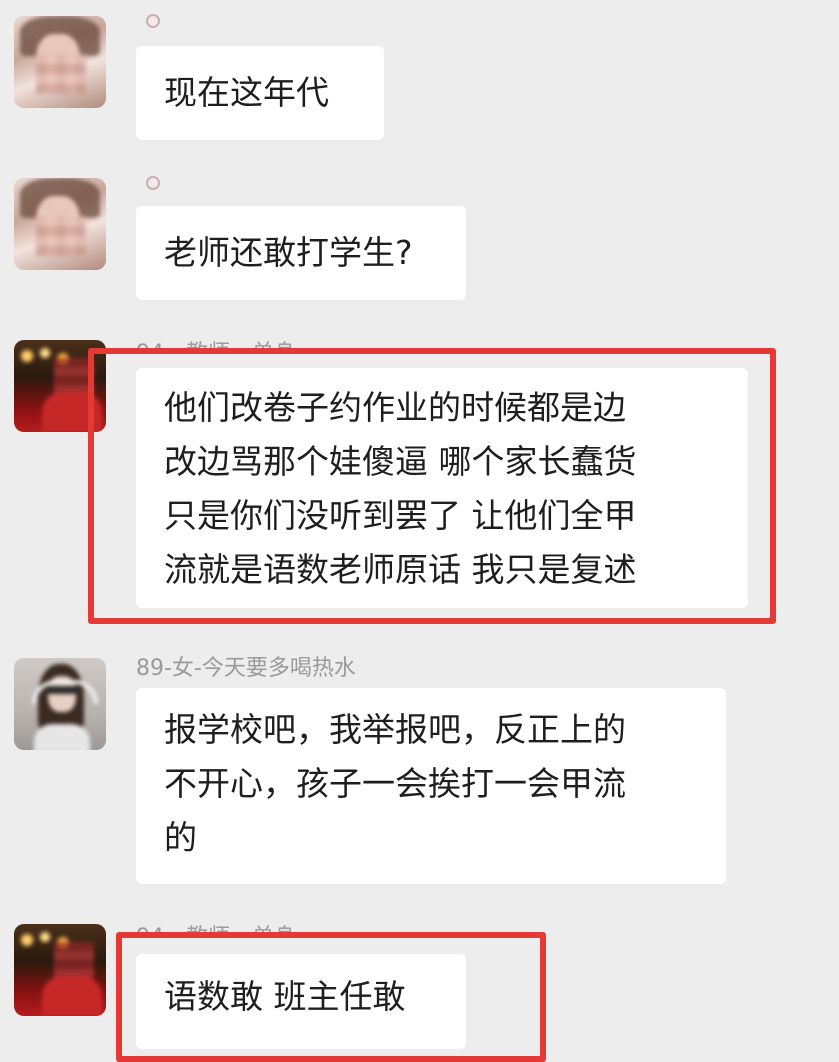 The height and width of the screenshot is (1062, 839). Describe the element at coordinates (285, 996) in the screenshot. I see `message-text: 语数敢 班主任敢` at that location.